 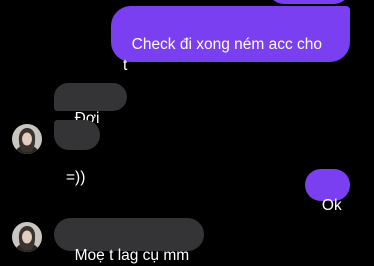 What do you see at coordinates (223, 55) in the screenshot?
I see `message-text: Check đi xong ném acc cho t` at bounding box center [223, 55].